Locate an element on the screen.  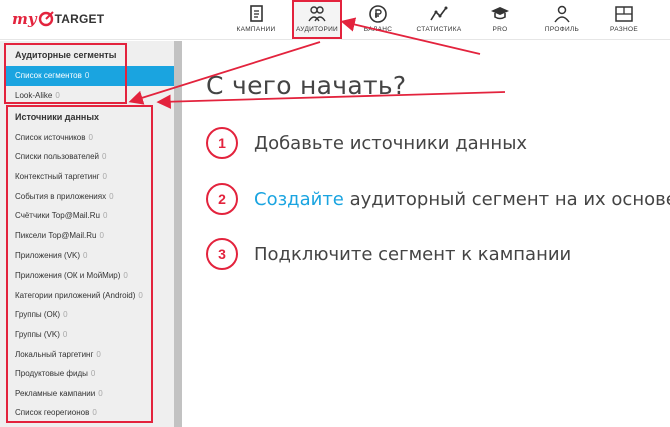
mytarget-logo: my TARGET is located at coordinates (58, 19).